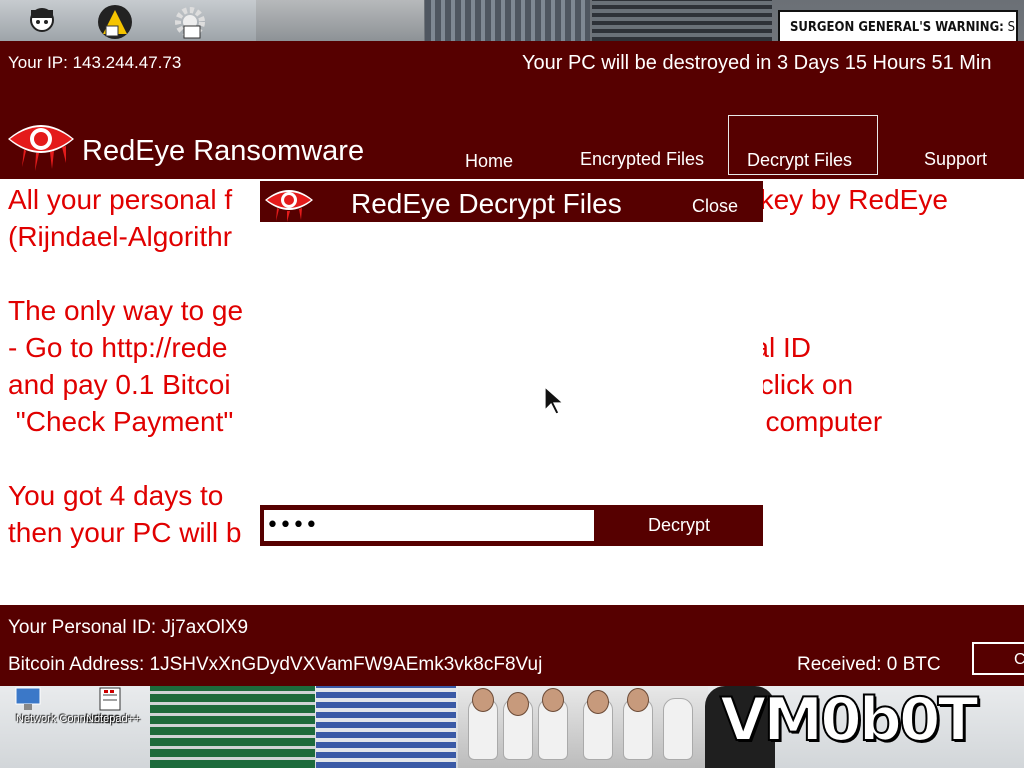 The image size is (1024, 768). Describe the element at coordinates (583, 727) in the screenshot. I see `wallpaper-crowd` at that location.